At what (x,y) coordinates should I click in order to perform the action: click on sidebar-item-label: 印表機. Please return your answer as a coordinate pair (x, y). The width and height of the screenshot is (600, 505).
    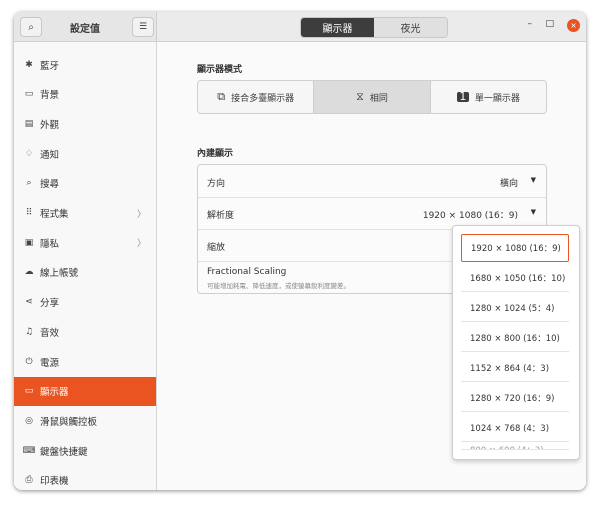
    Looking at the image, I should click on (54, 482).